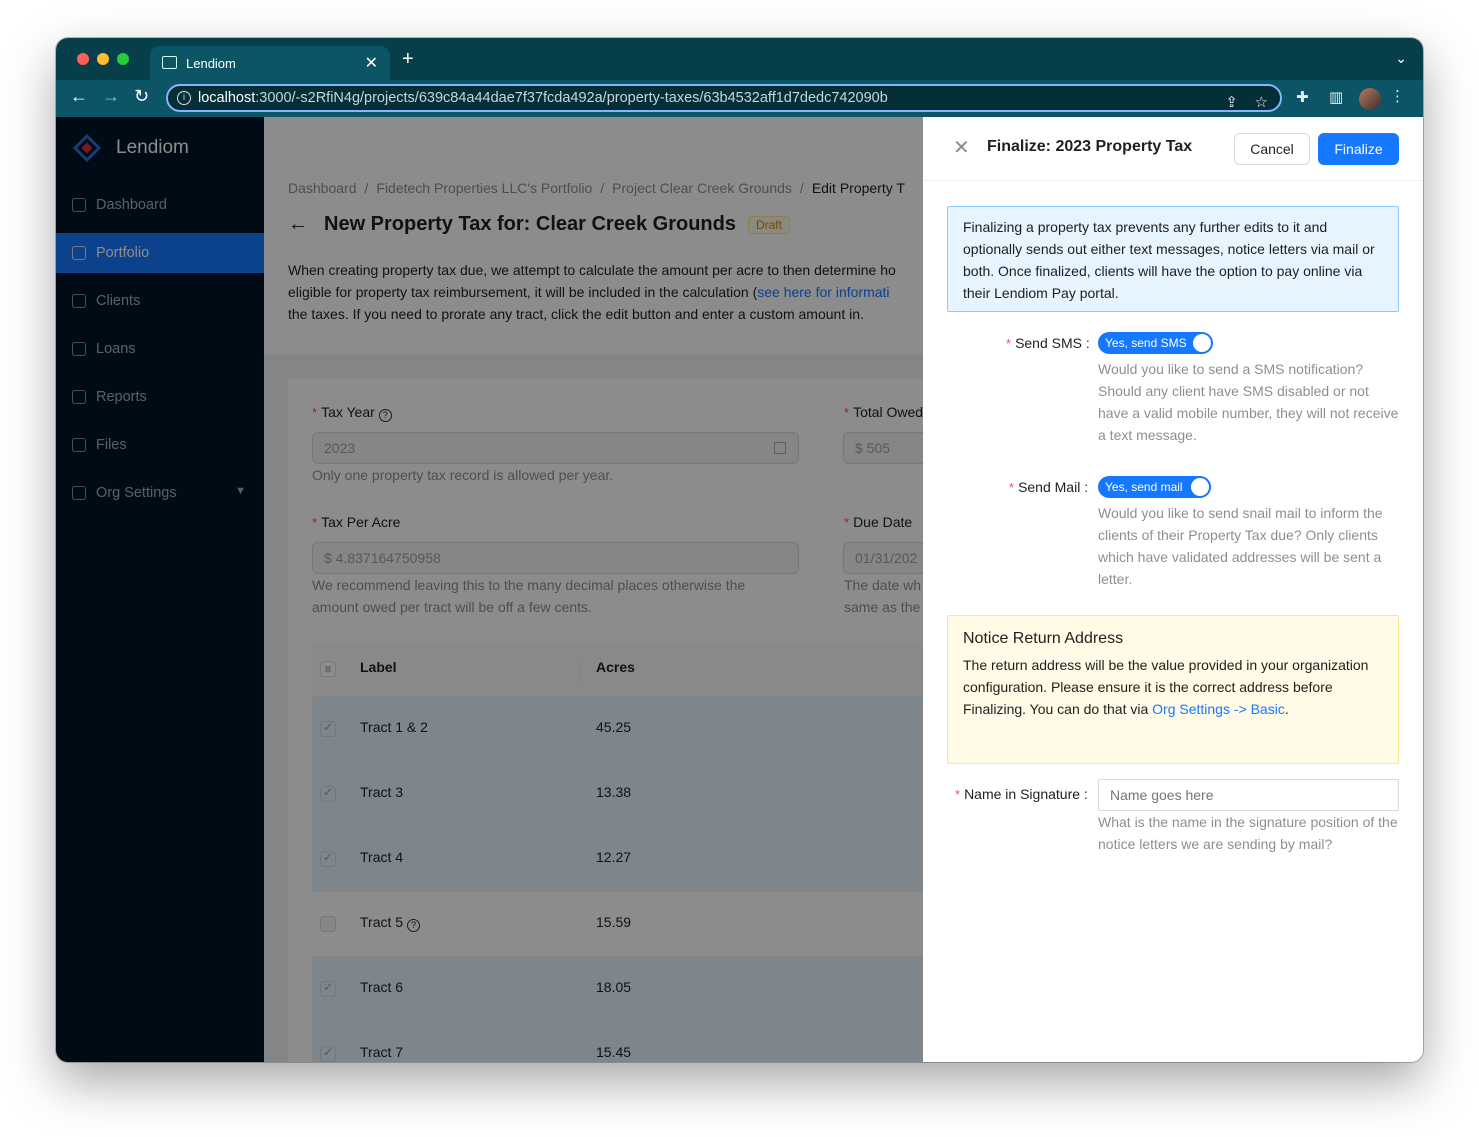  What do you see at coordinates (211, 63) in the screenshot?
I see `tab-title: Lendiom` at bounding box center [211, 63].